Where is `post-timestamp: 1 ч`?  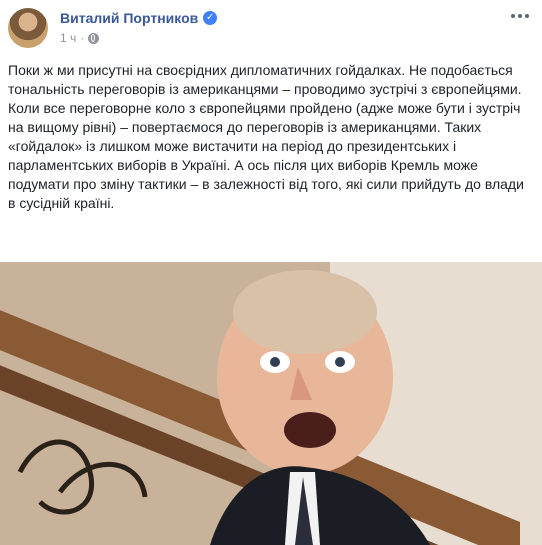
post-timestamp: 1 ч is located at coordinates (68, 38).